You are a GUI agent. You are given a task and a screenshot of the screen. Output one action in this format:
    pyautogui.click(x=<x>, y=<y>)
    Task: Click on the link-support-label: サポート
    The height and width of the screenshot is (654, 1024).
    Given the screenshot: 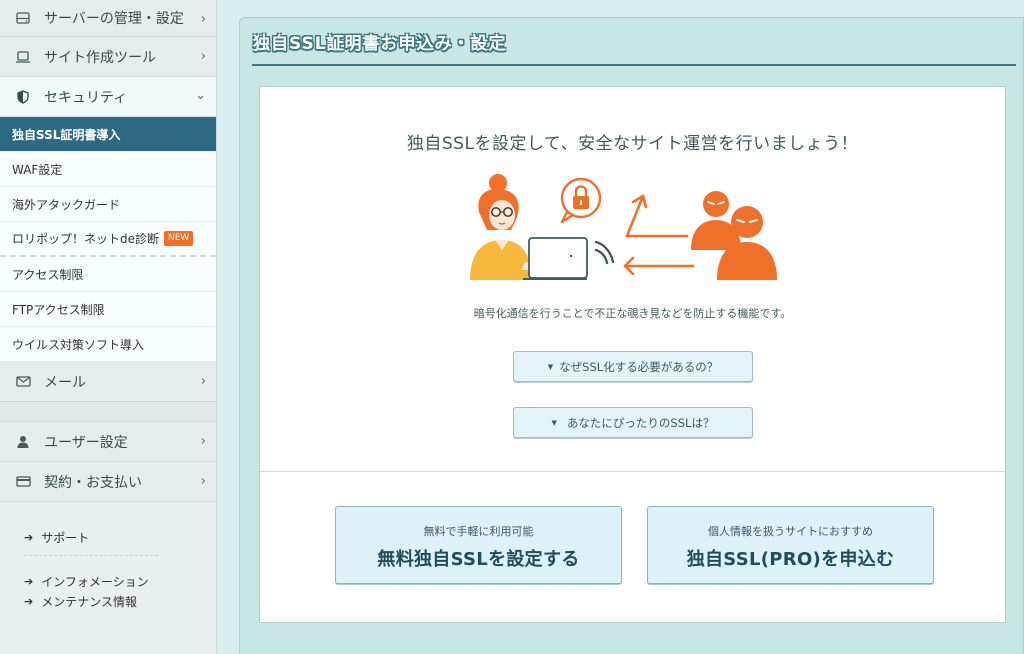 What is the action you would take?
    pyautogui.click(x=65, y=537)
    